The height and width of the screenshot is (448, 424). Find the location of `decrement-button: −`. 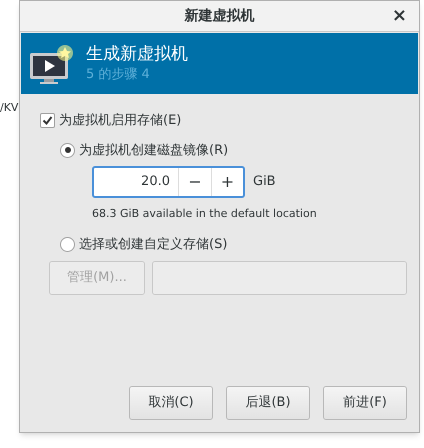

decrement-button: − is located at coordinates (194, 182).